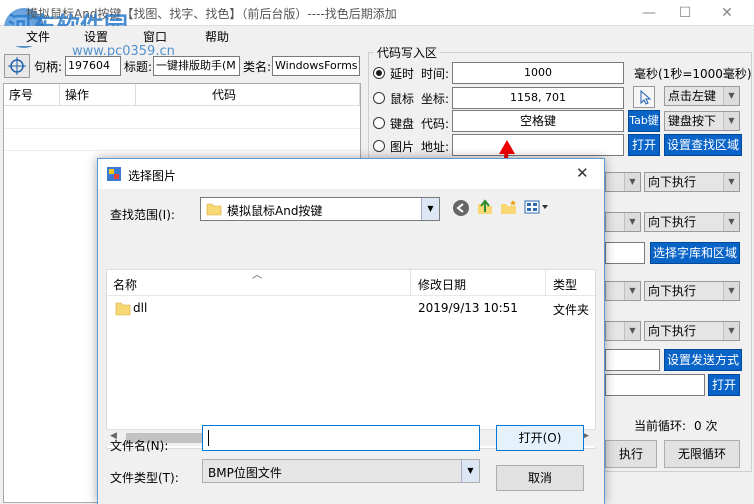 The height and width of the screenshot is (504, 754). I want to click on execute-button: 执行, so click(631, 454).